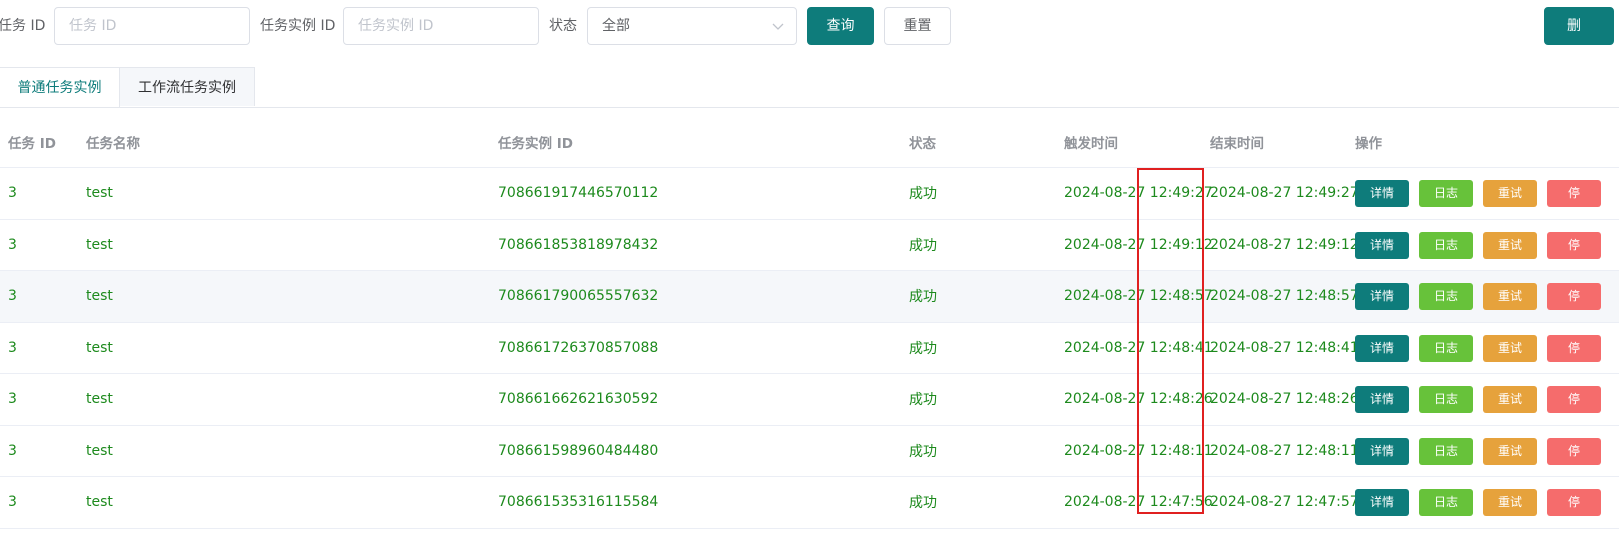 The height and width of the screenshot is (543, 1619). I want to click on tab-workflow-instances: 工作流任务实例, so click(187, 86).